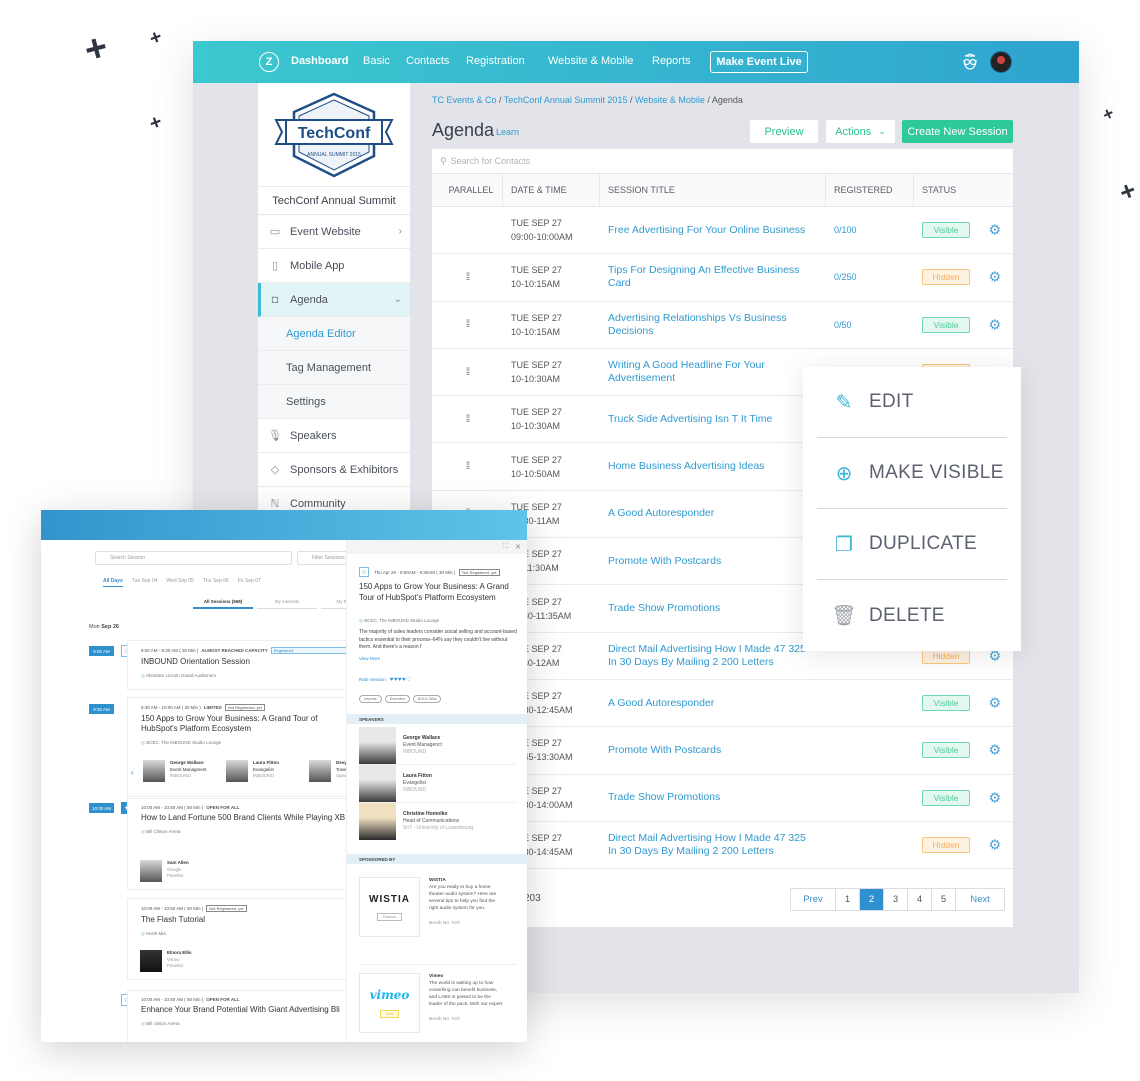 The image size is (1140, 1081). What do you see at coordinates (713, 798) in the screenshot?
I see `session-title-link: Trade Show Promotions` at bounding box center [713, 798].